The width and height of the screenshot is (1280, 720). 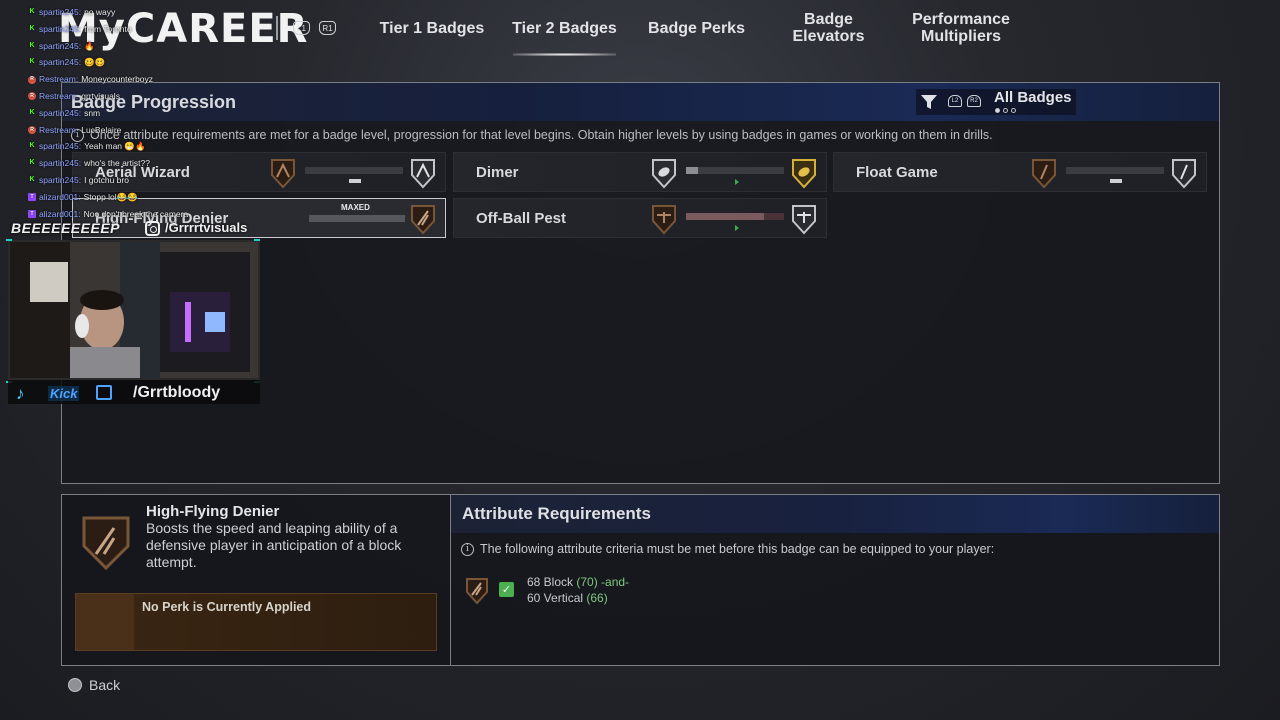 What do you see at coordinates (148, 146) in the screenshot?
I see `chat-message: Kspartin245: Yeah man 😁🔥` at bounding box center [148, 146].